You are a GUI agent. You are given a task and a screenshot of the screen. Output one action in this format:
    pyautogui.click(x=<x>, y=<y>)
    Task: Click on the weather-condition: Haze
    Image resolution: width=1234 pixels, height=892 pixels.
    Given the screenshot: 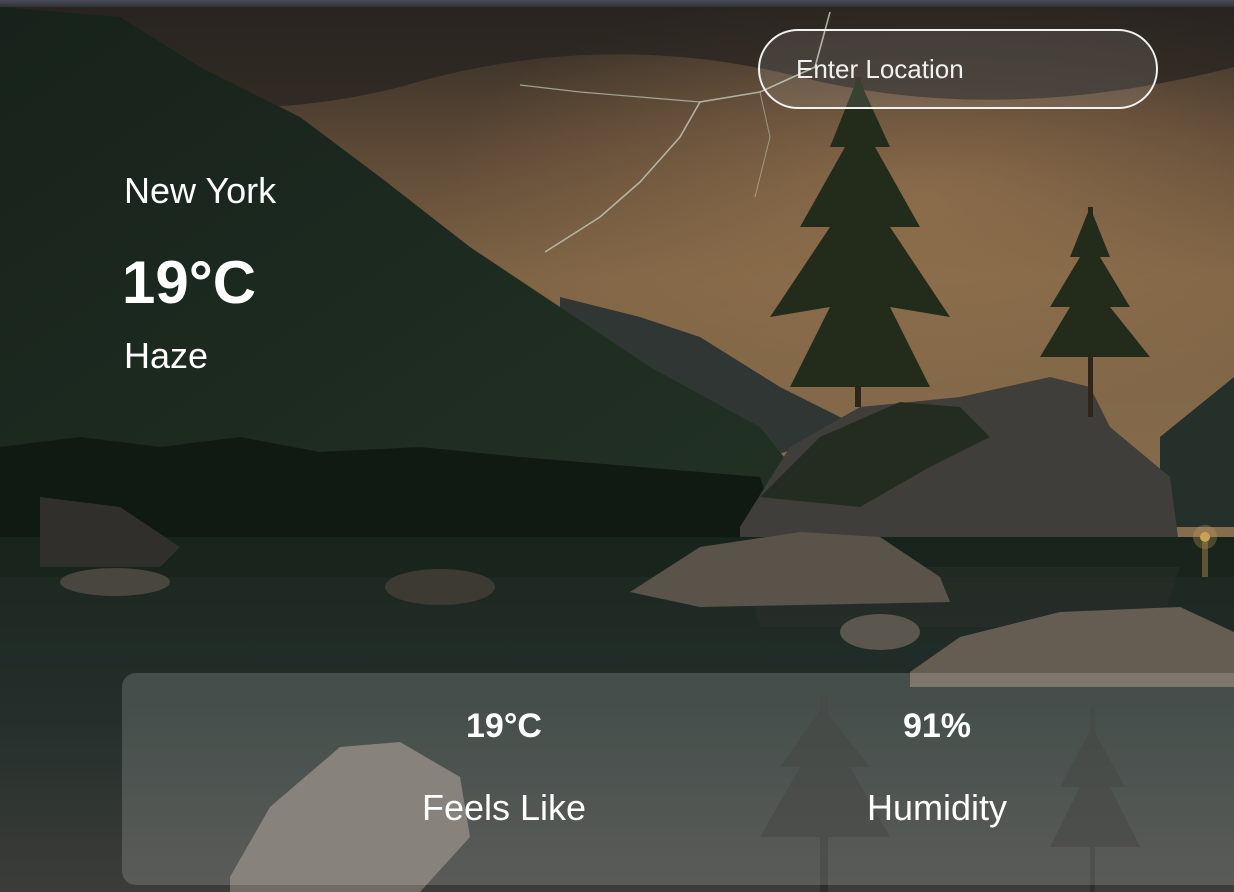 What is the action you would take?
    pyautogui.click(x=166, y=355)
    